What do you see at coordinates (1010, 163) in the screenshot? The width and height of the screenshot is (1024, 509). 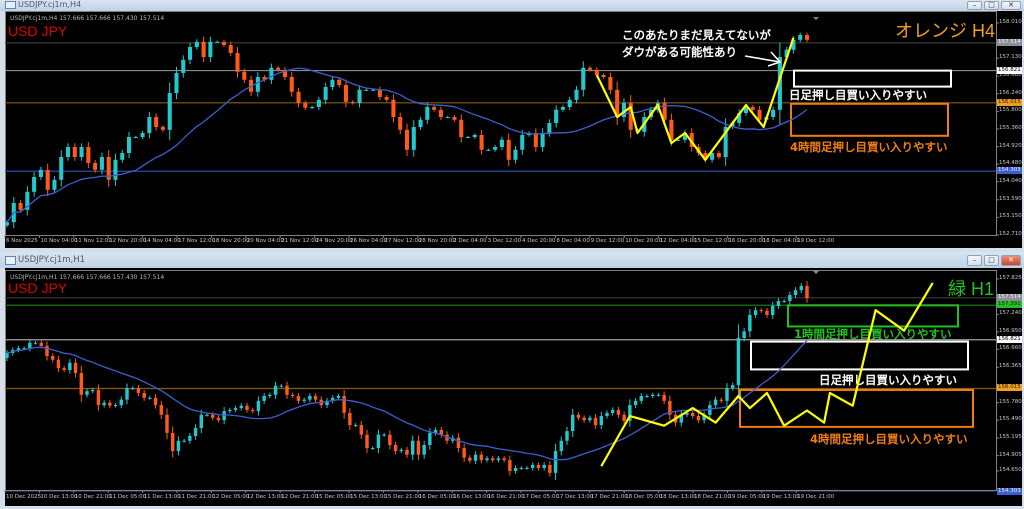 I see `y-tick-label: 154.480` at bounding box center [1010, 163].